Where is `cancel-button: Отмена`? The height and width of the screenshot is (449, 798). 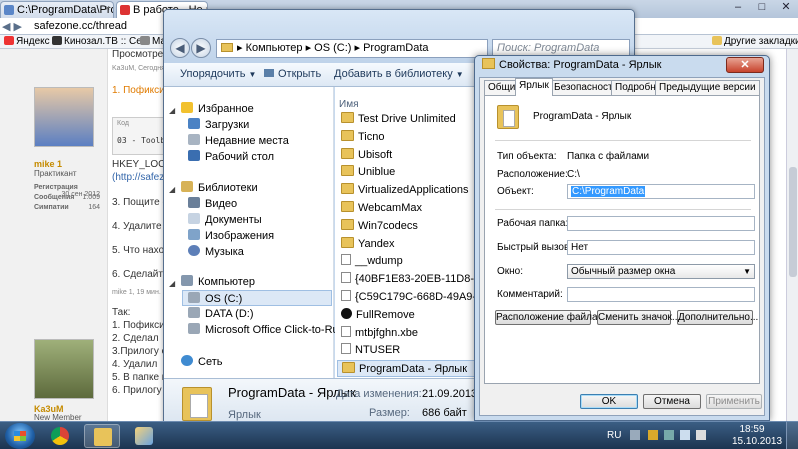 cancel-button: Отмена is located at coordinates (672, 401).